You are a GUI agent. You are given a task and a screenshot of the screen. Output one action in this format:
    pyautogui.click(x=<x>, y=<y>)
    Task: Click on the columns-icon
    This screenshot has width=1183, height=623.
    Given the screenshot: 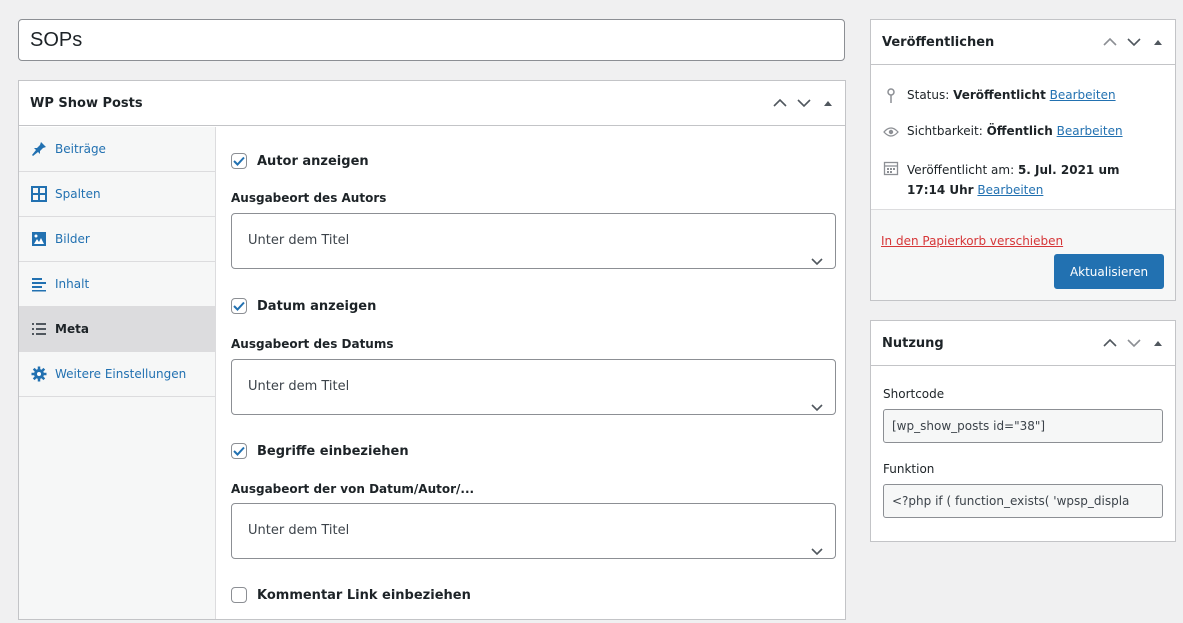 What is the action you would take?
    pyautogui.click(x=39, y=194)
    